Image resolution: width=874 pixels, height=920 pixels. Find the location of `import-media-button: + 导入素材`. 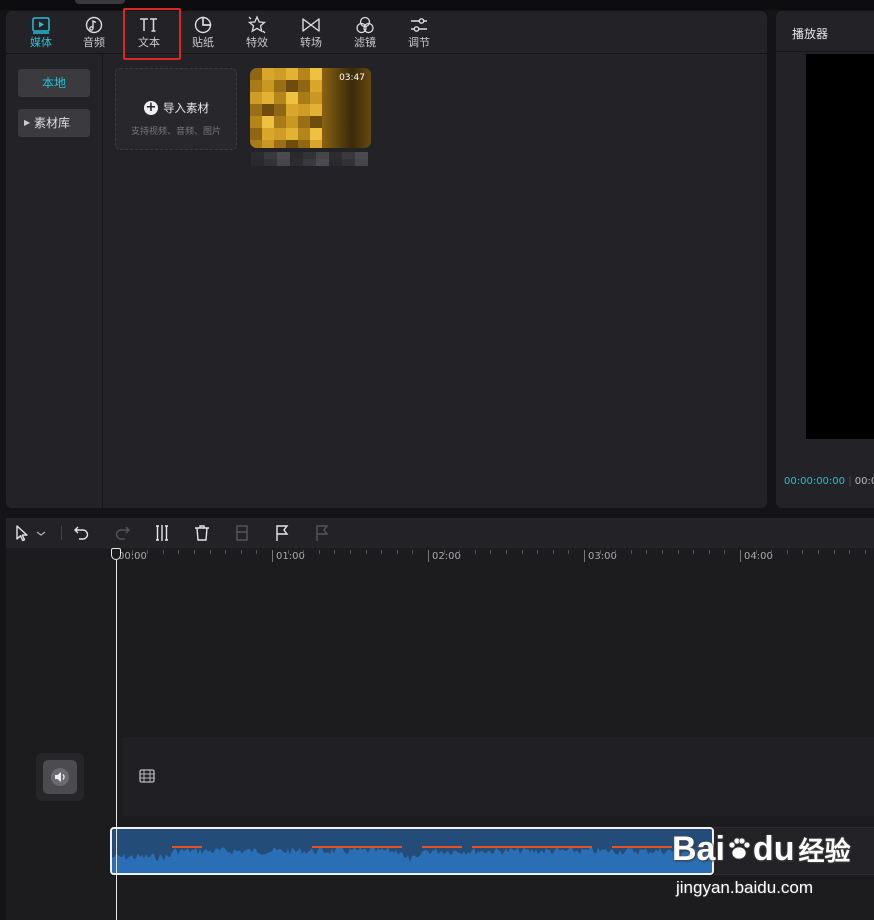

import-media-button: + 导入素材 is located at coordinates (176, 108).